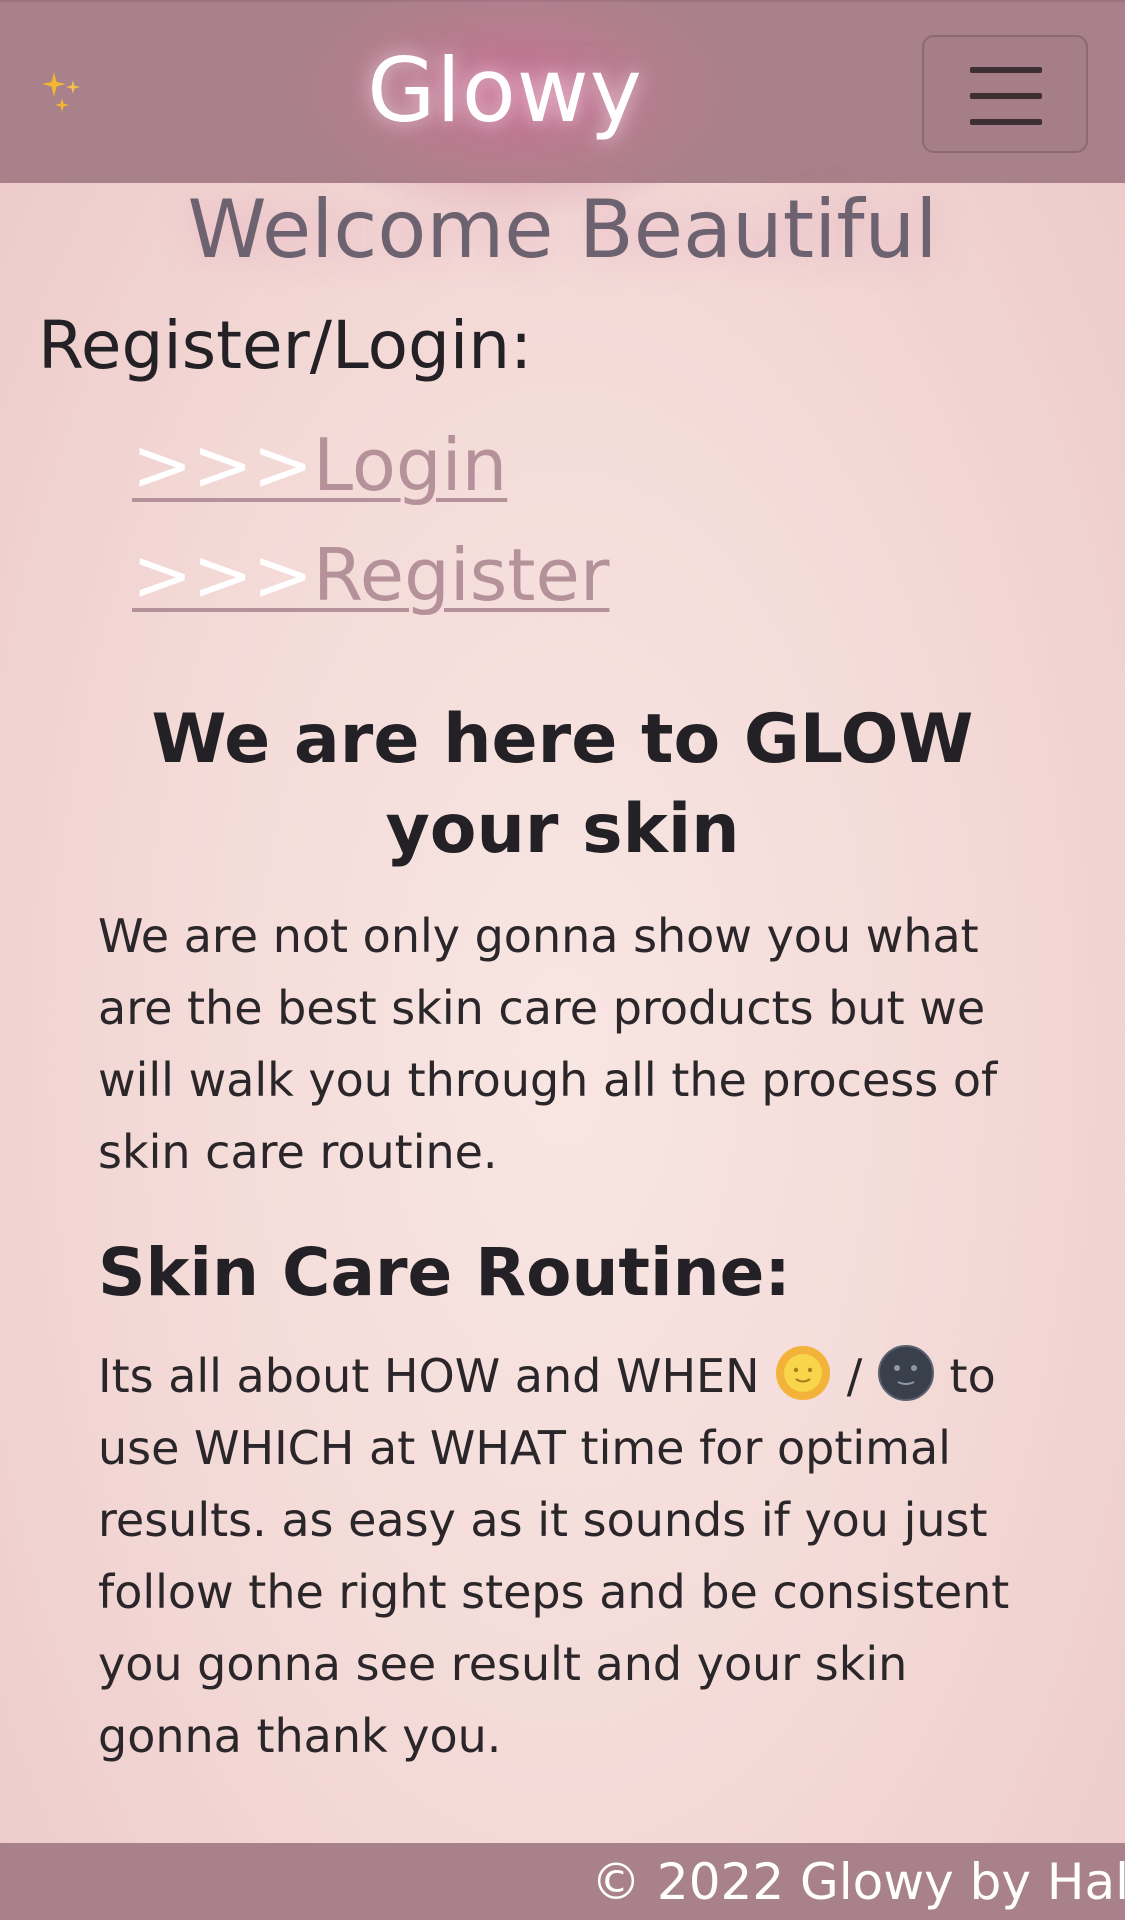 This screenshot has width=1125, height=1920. What do you see at coordinates (444, 1272) in the screenshot?
I see `routine-heading: Skin Care Routine:` at bounding box center [444, 1272].